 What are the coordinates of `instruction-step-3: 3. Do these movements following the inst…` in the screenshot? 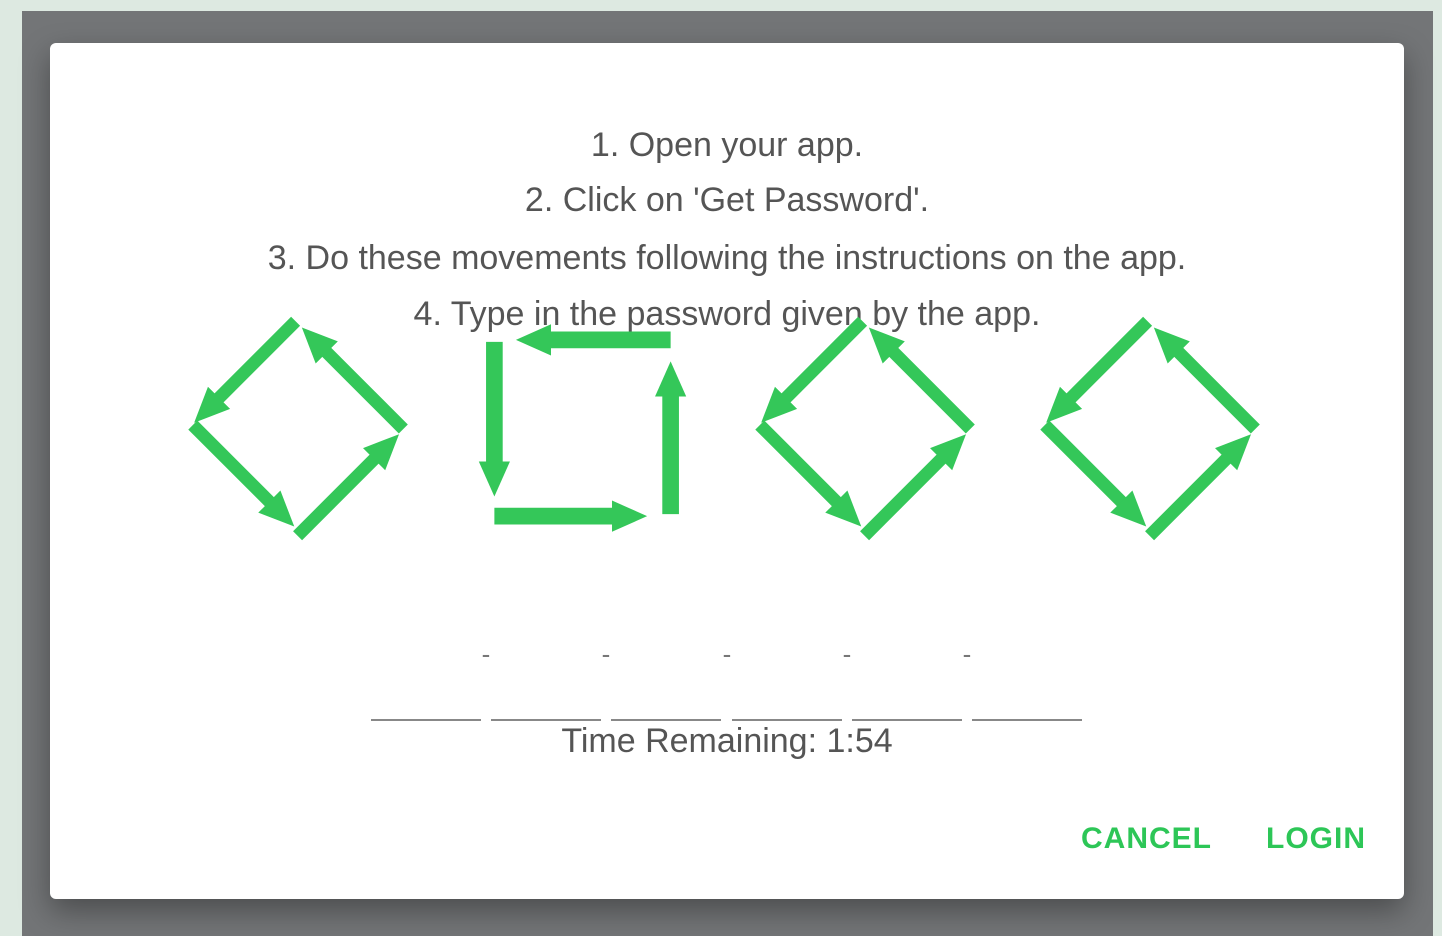 It's located at (727, 258).